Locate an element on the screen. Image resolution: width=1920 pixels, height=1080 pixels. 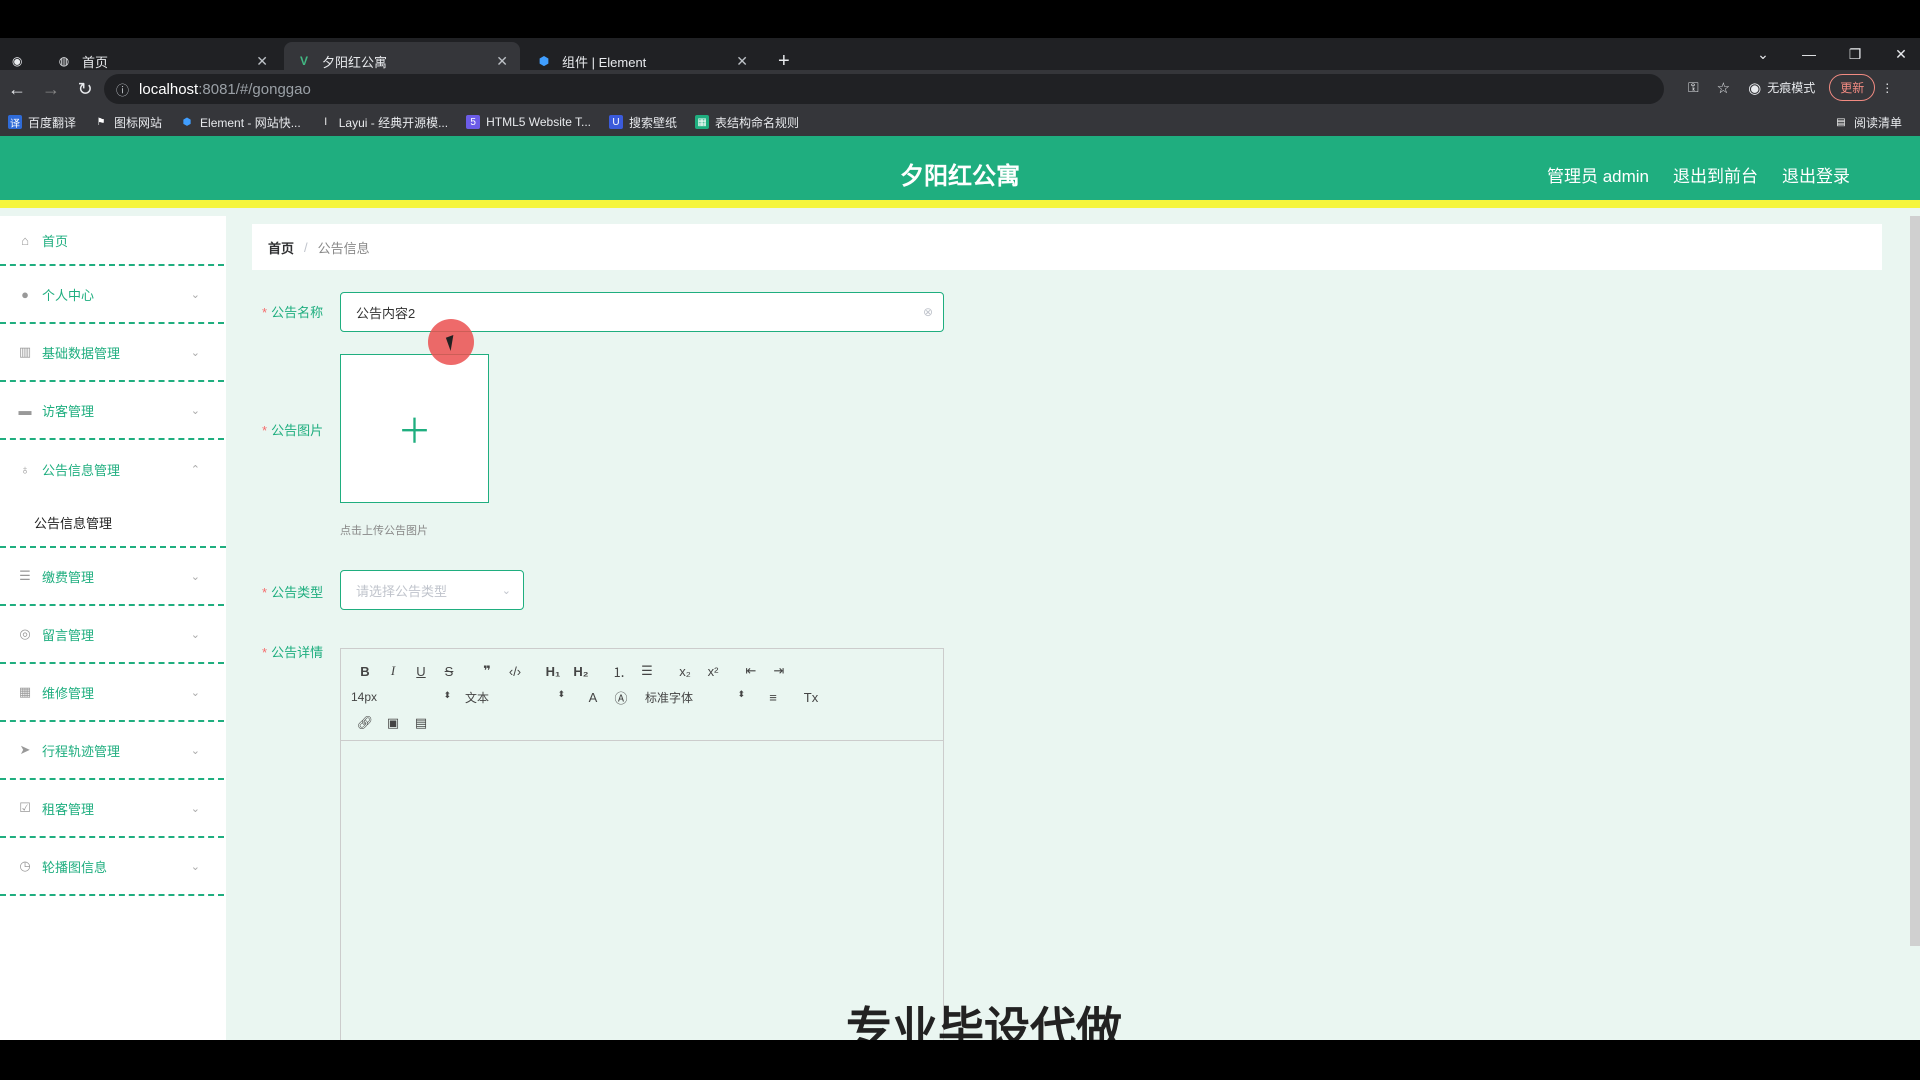
more-menu-icon: ⋮ is located at coordinates (1887, 88).